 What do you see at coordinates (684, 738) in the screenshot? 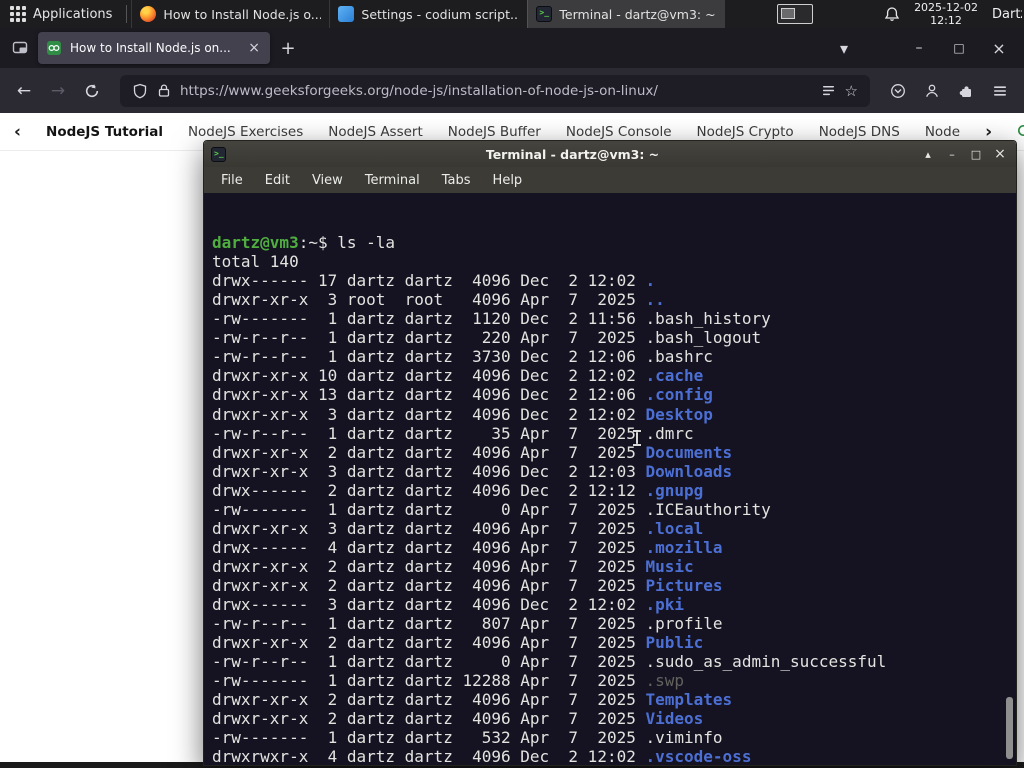
I see `listing-name: .viminfo` at bounding box center [684, 738].